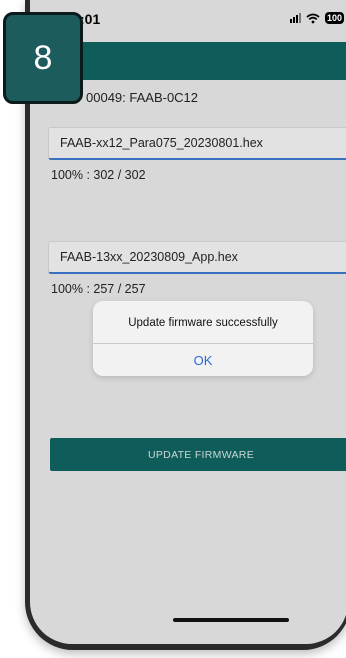 This screenshot has width=346, height=658. I want to click on dialog-ok-button: OK, so click(203, 360).